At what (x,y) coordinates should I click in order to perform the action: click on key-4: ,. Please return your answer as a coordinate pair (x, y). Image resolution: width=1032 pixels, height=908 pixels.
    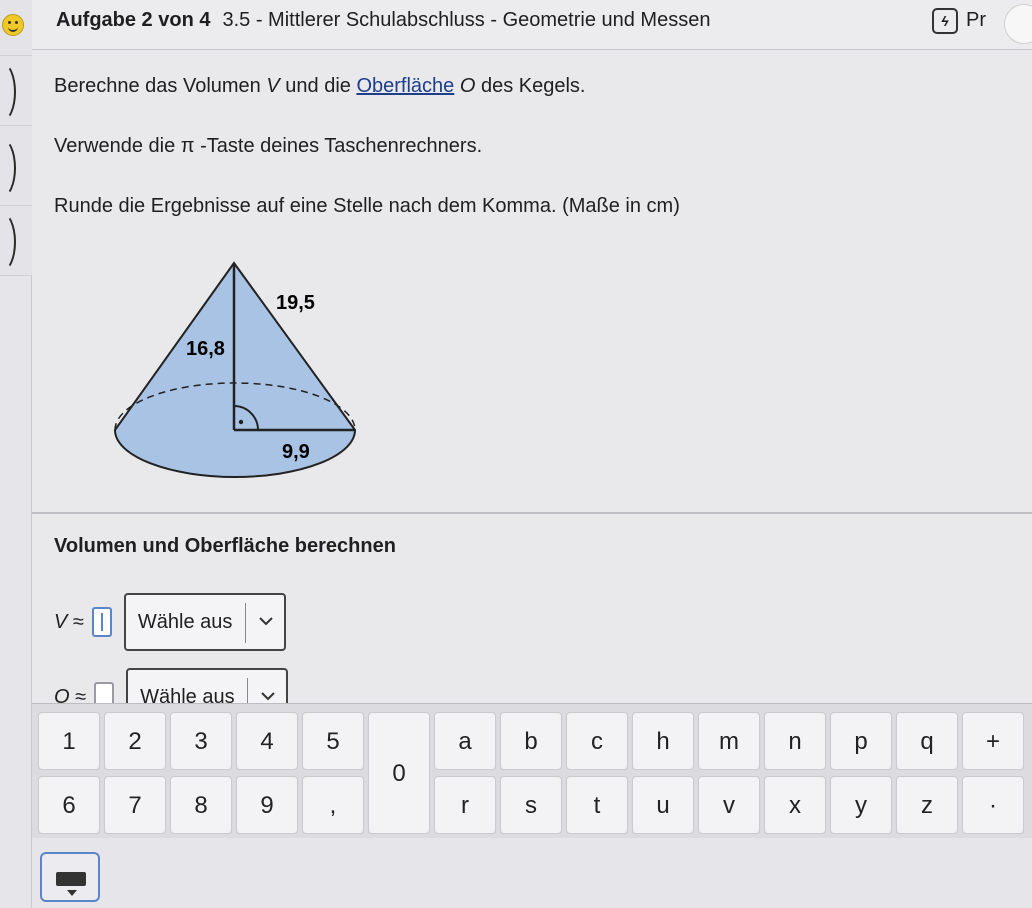
    Looking at the image, I should click on (333, 805).